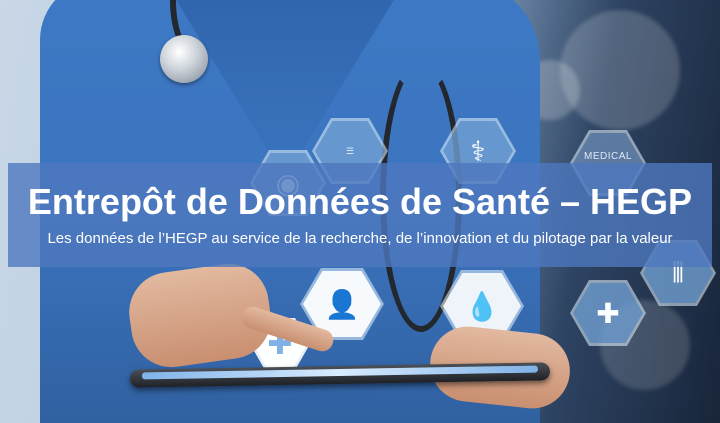  What do you see at coordinates (620, 70) in the screenshot?
I see `bokeh-light` at bounding box center [620, 70].